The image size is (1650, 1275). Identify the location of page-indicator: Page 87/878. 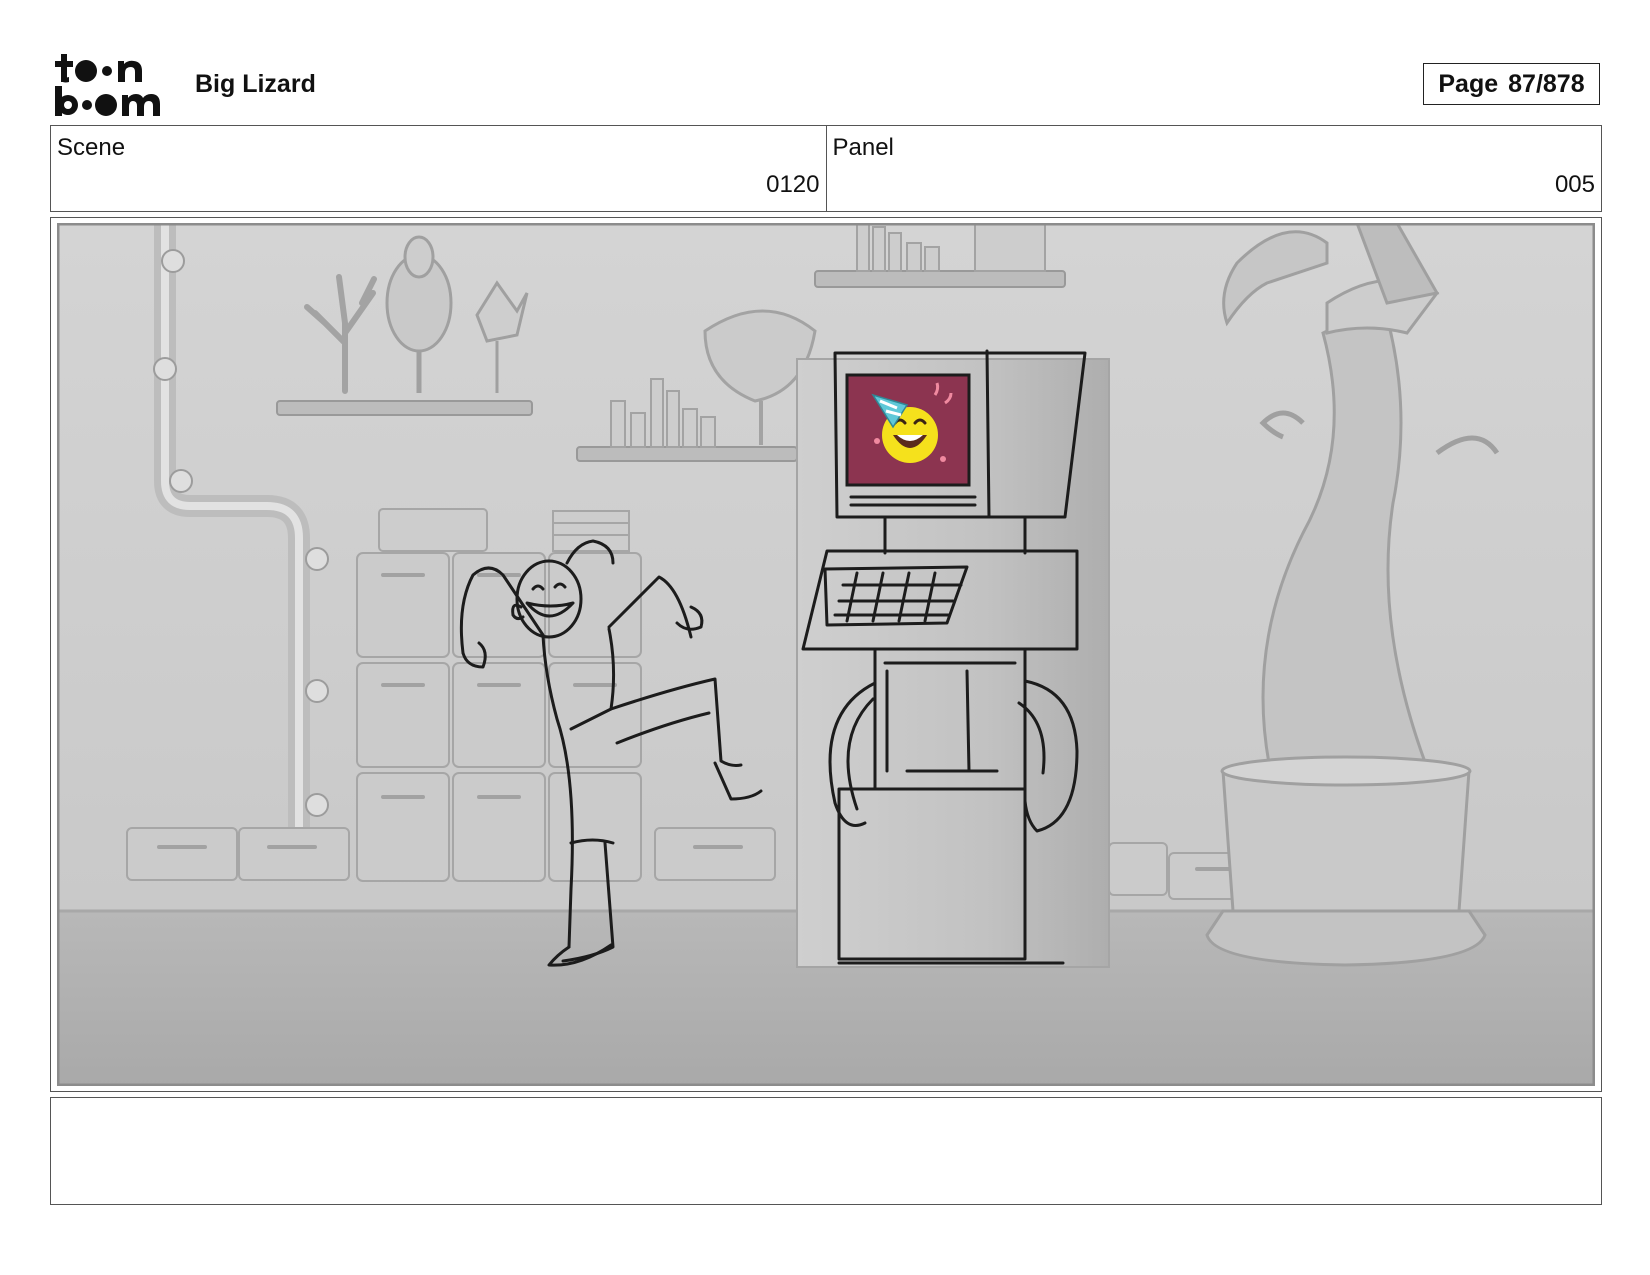
(1511, 84).